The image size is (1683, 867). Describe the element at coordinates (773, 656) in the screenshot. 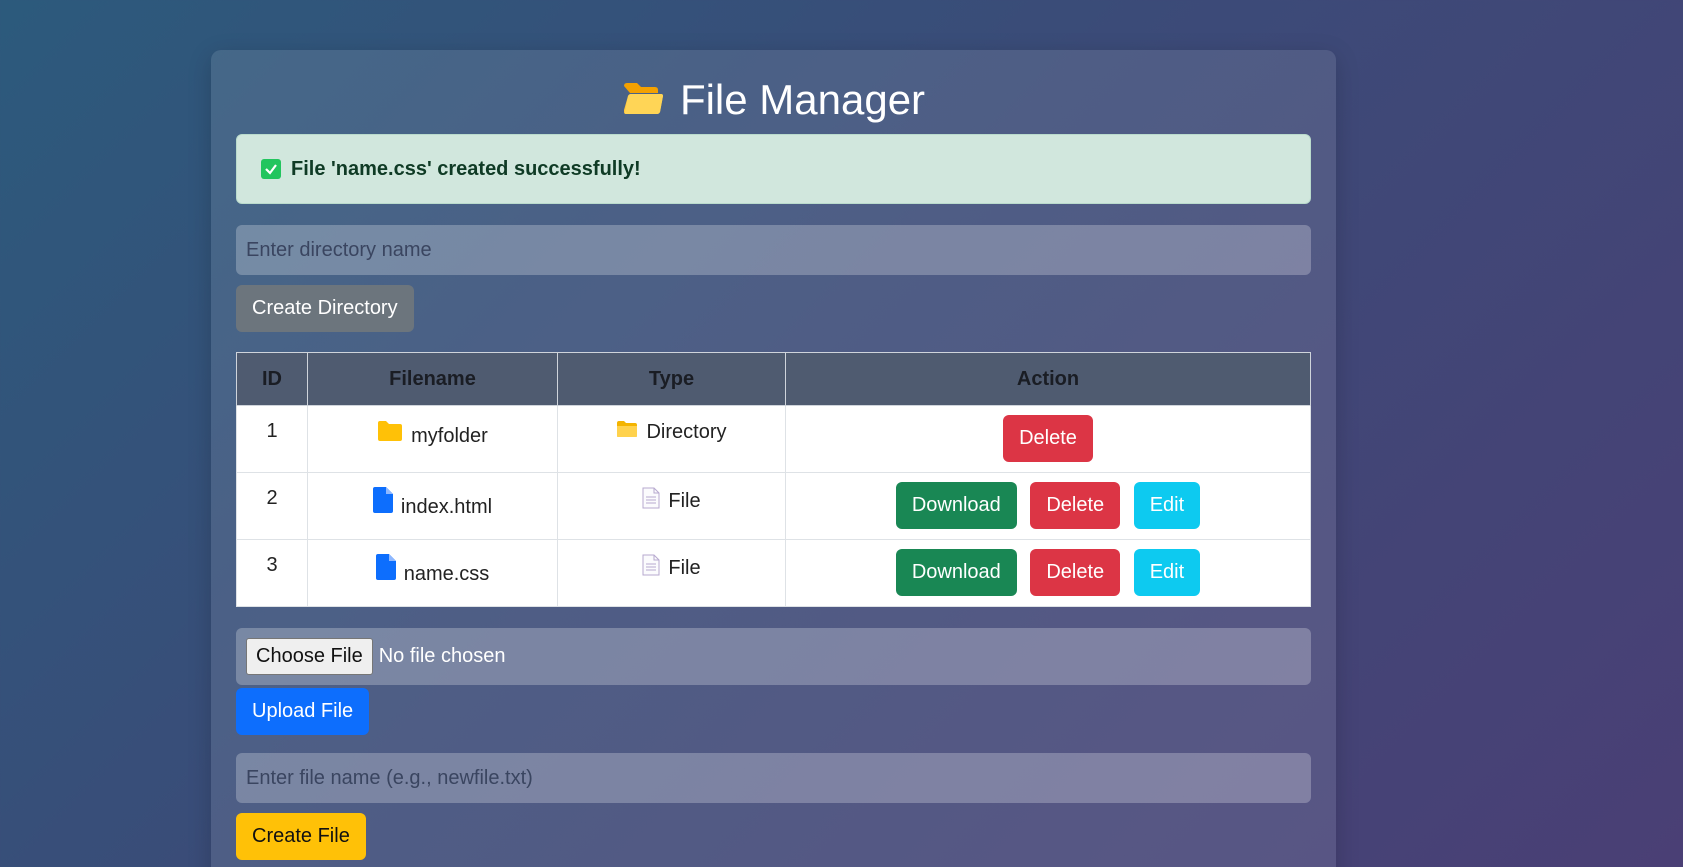

I see `file-upload-field: Choose File No file chosen` at that location.